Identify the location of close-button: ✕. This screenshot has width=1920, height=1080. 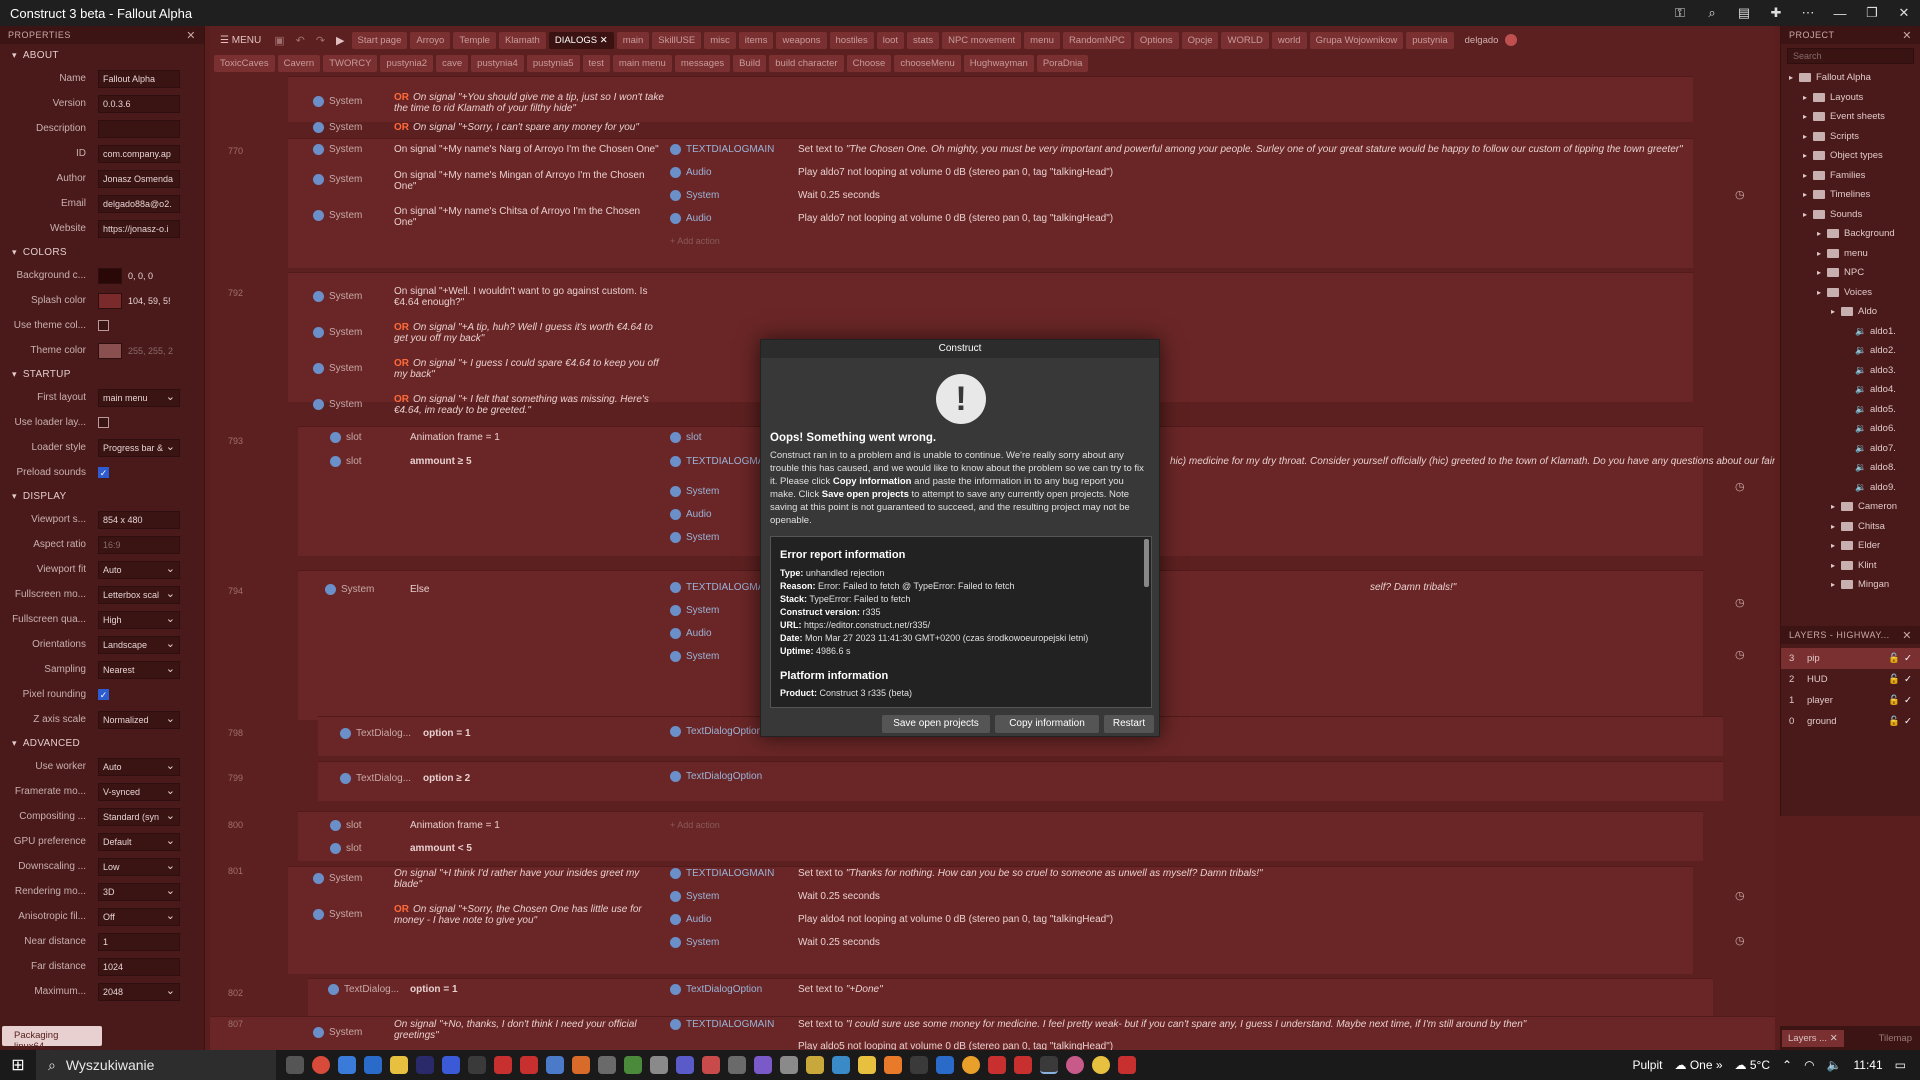
(1904, 13).